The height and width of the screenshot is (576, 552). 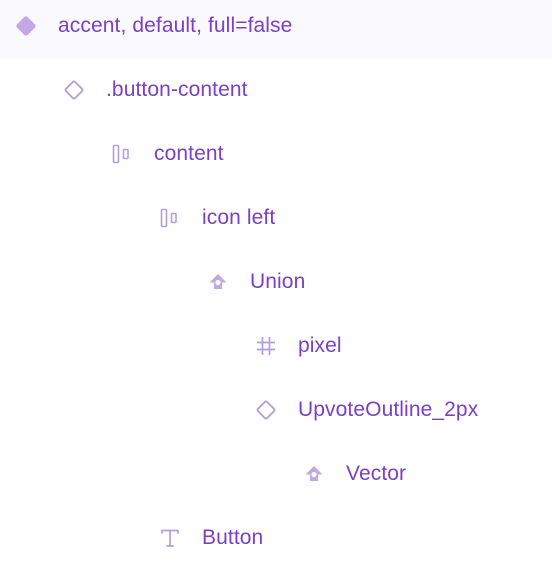 What do you see at coordinates (189, 153) in the screenshot?
I see `layer-label: content` at bounding box center [189, 153].